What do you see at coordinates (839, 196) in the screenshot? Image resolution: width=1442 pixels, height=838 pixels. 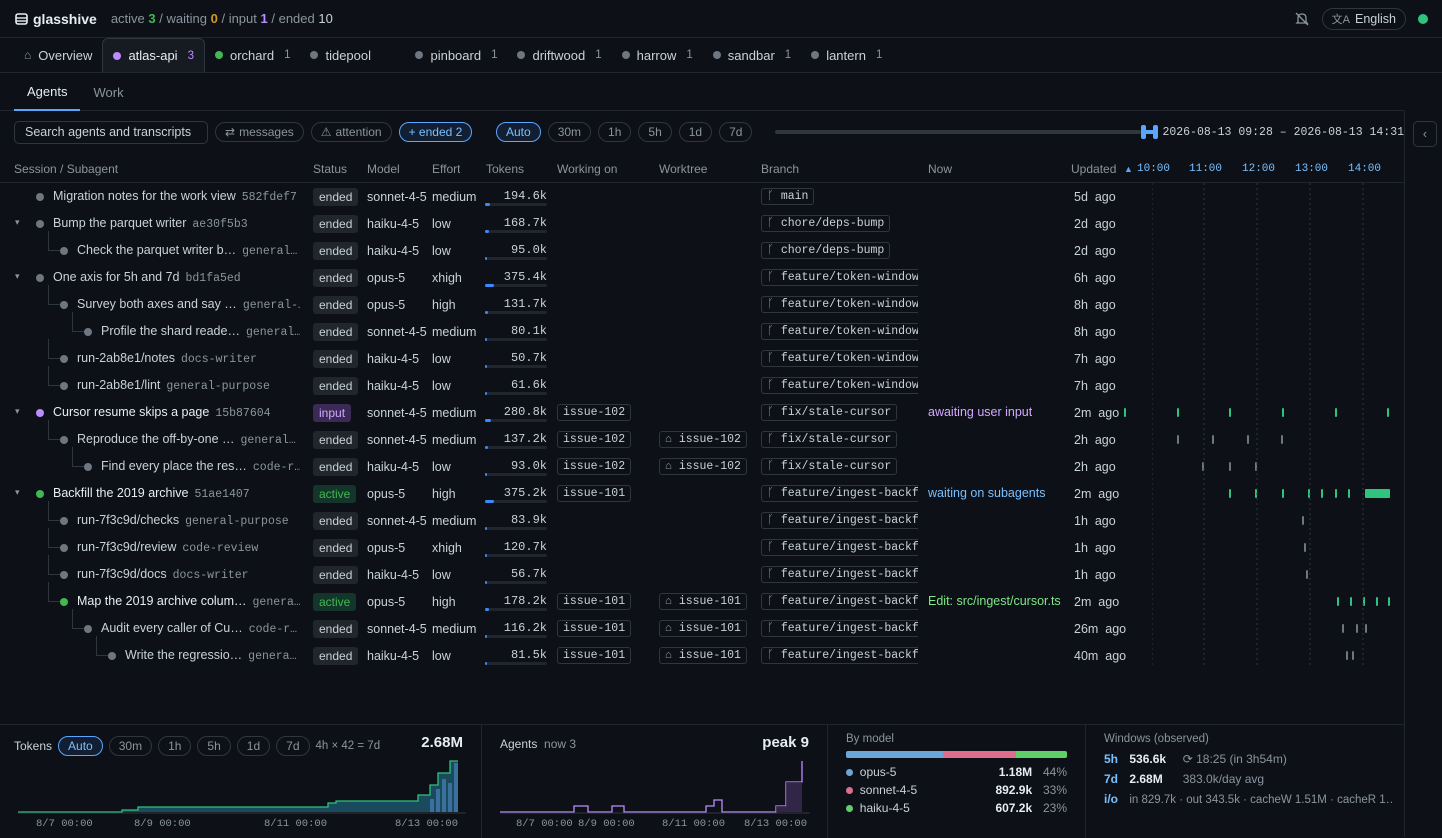 I see `branch-cell: ᚴ main` at bounding box center [839, 196].